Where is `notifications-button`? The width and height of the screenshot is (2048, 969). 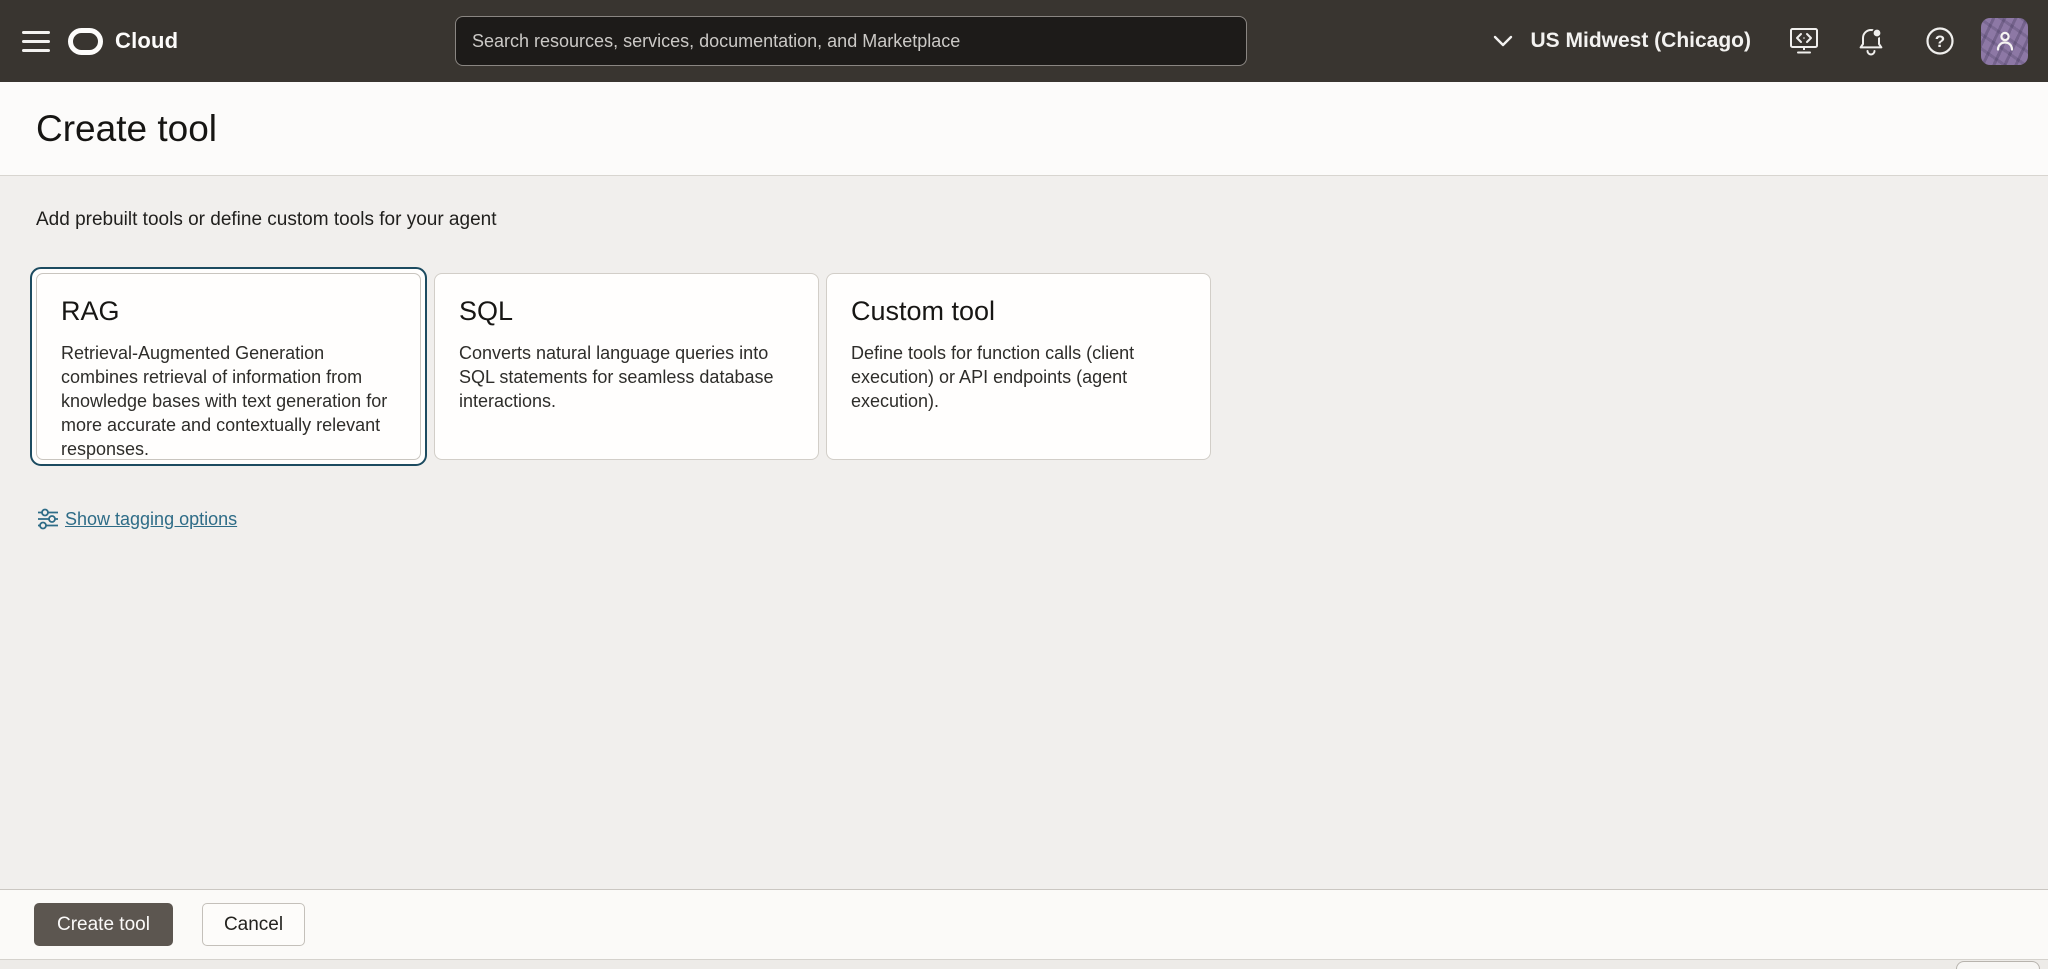
notifications-button is located at coordinates (1871, 41).